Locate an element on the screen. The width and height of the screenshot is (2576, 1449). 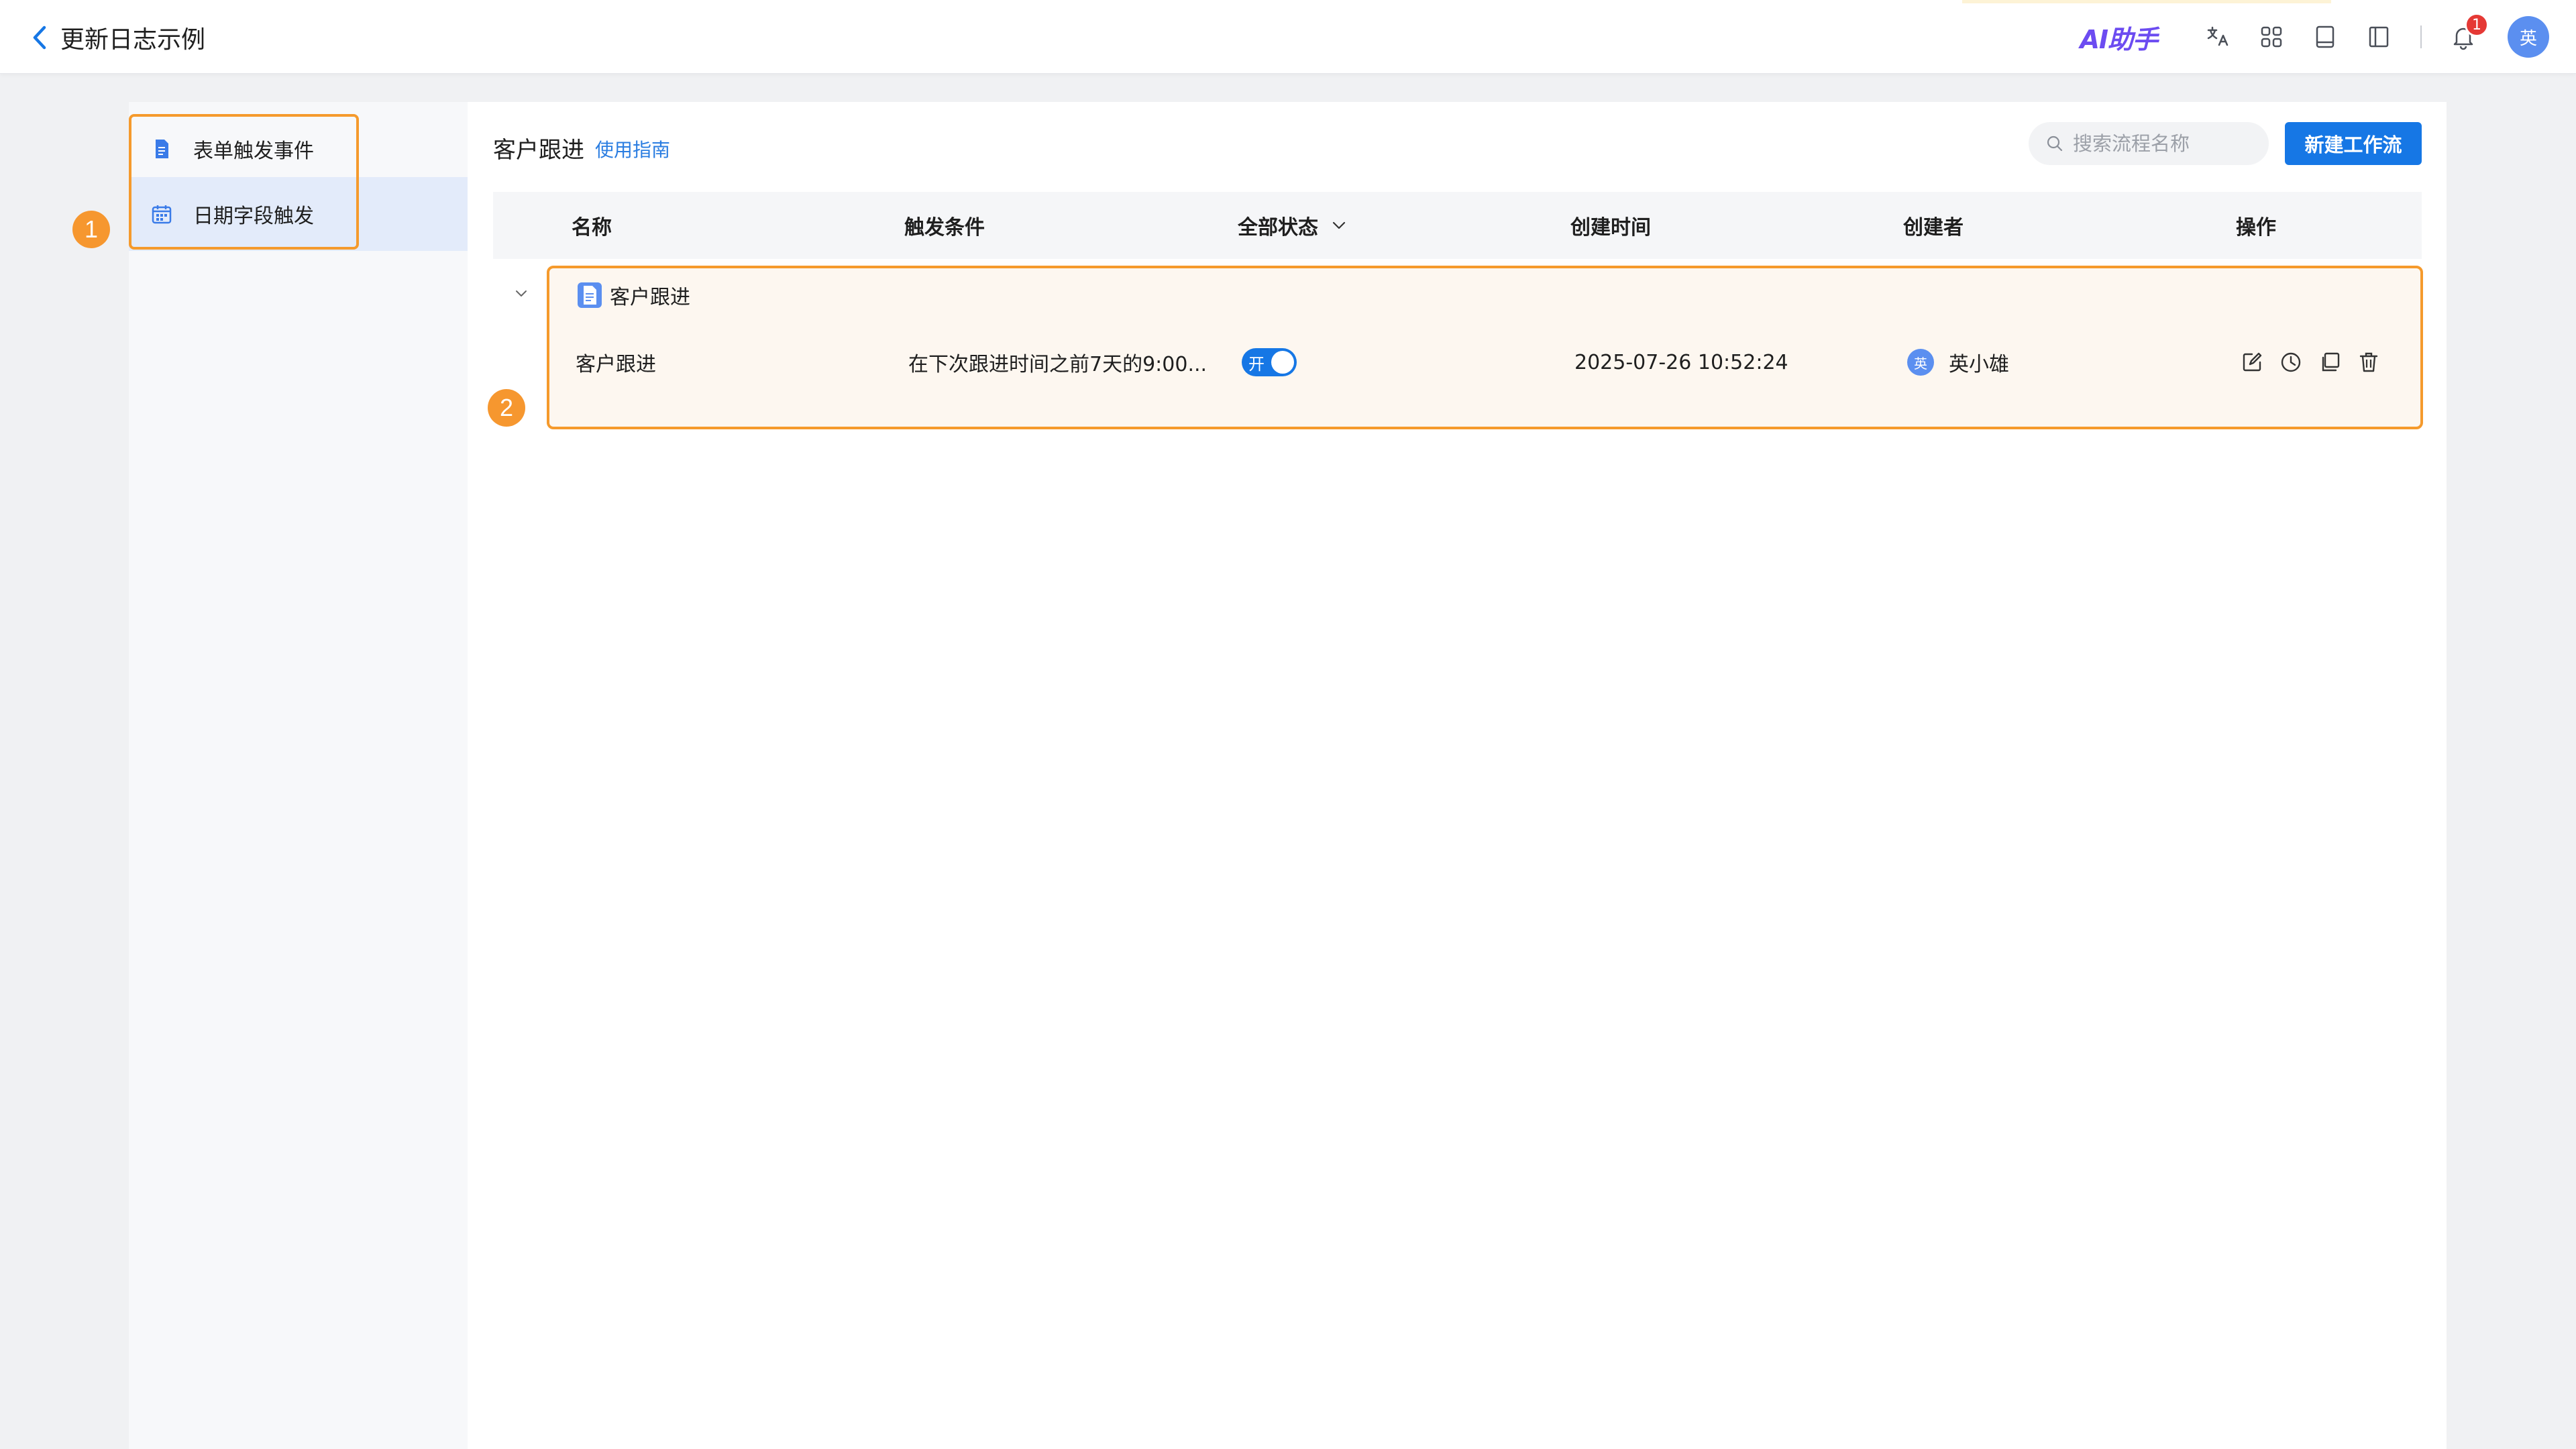
calendar-icon is located at coordinates (162, 214).